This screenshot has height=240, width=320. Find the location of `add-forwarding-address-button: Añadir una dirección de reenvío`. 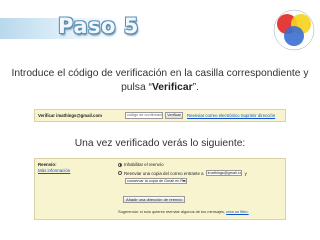

add-forwarding-address-button: Añadir una dirección de reenvío is located at coordinates (154, 199).